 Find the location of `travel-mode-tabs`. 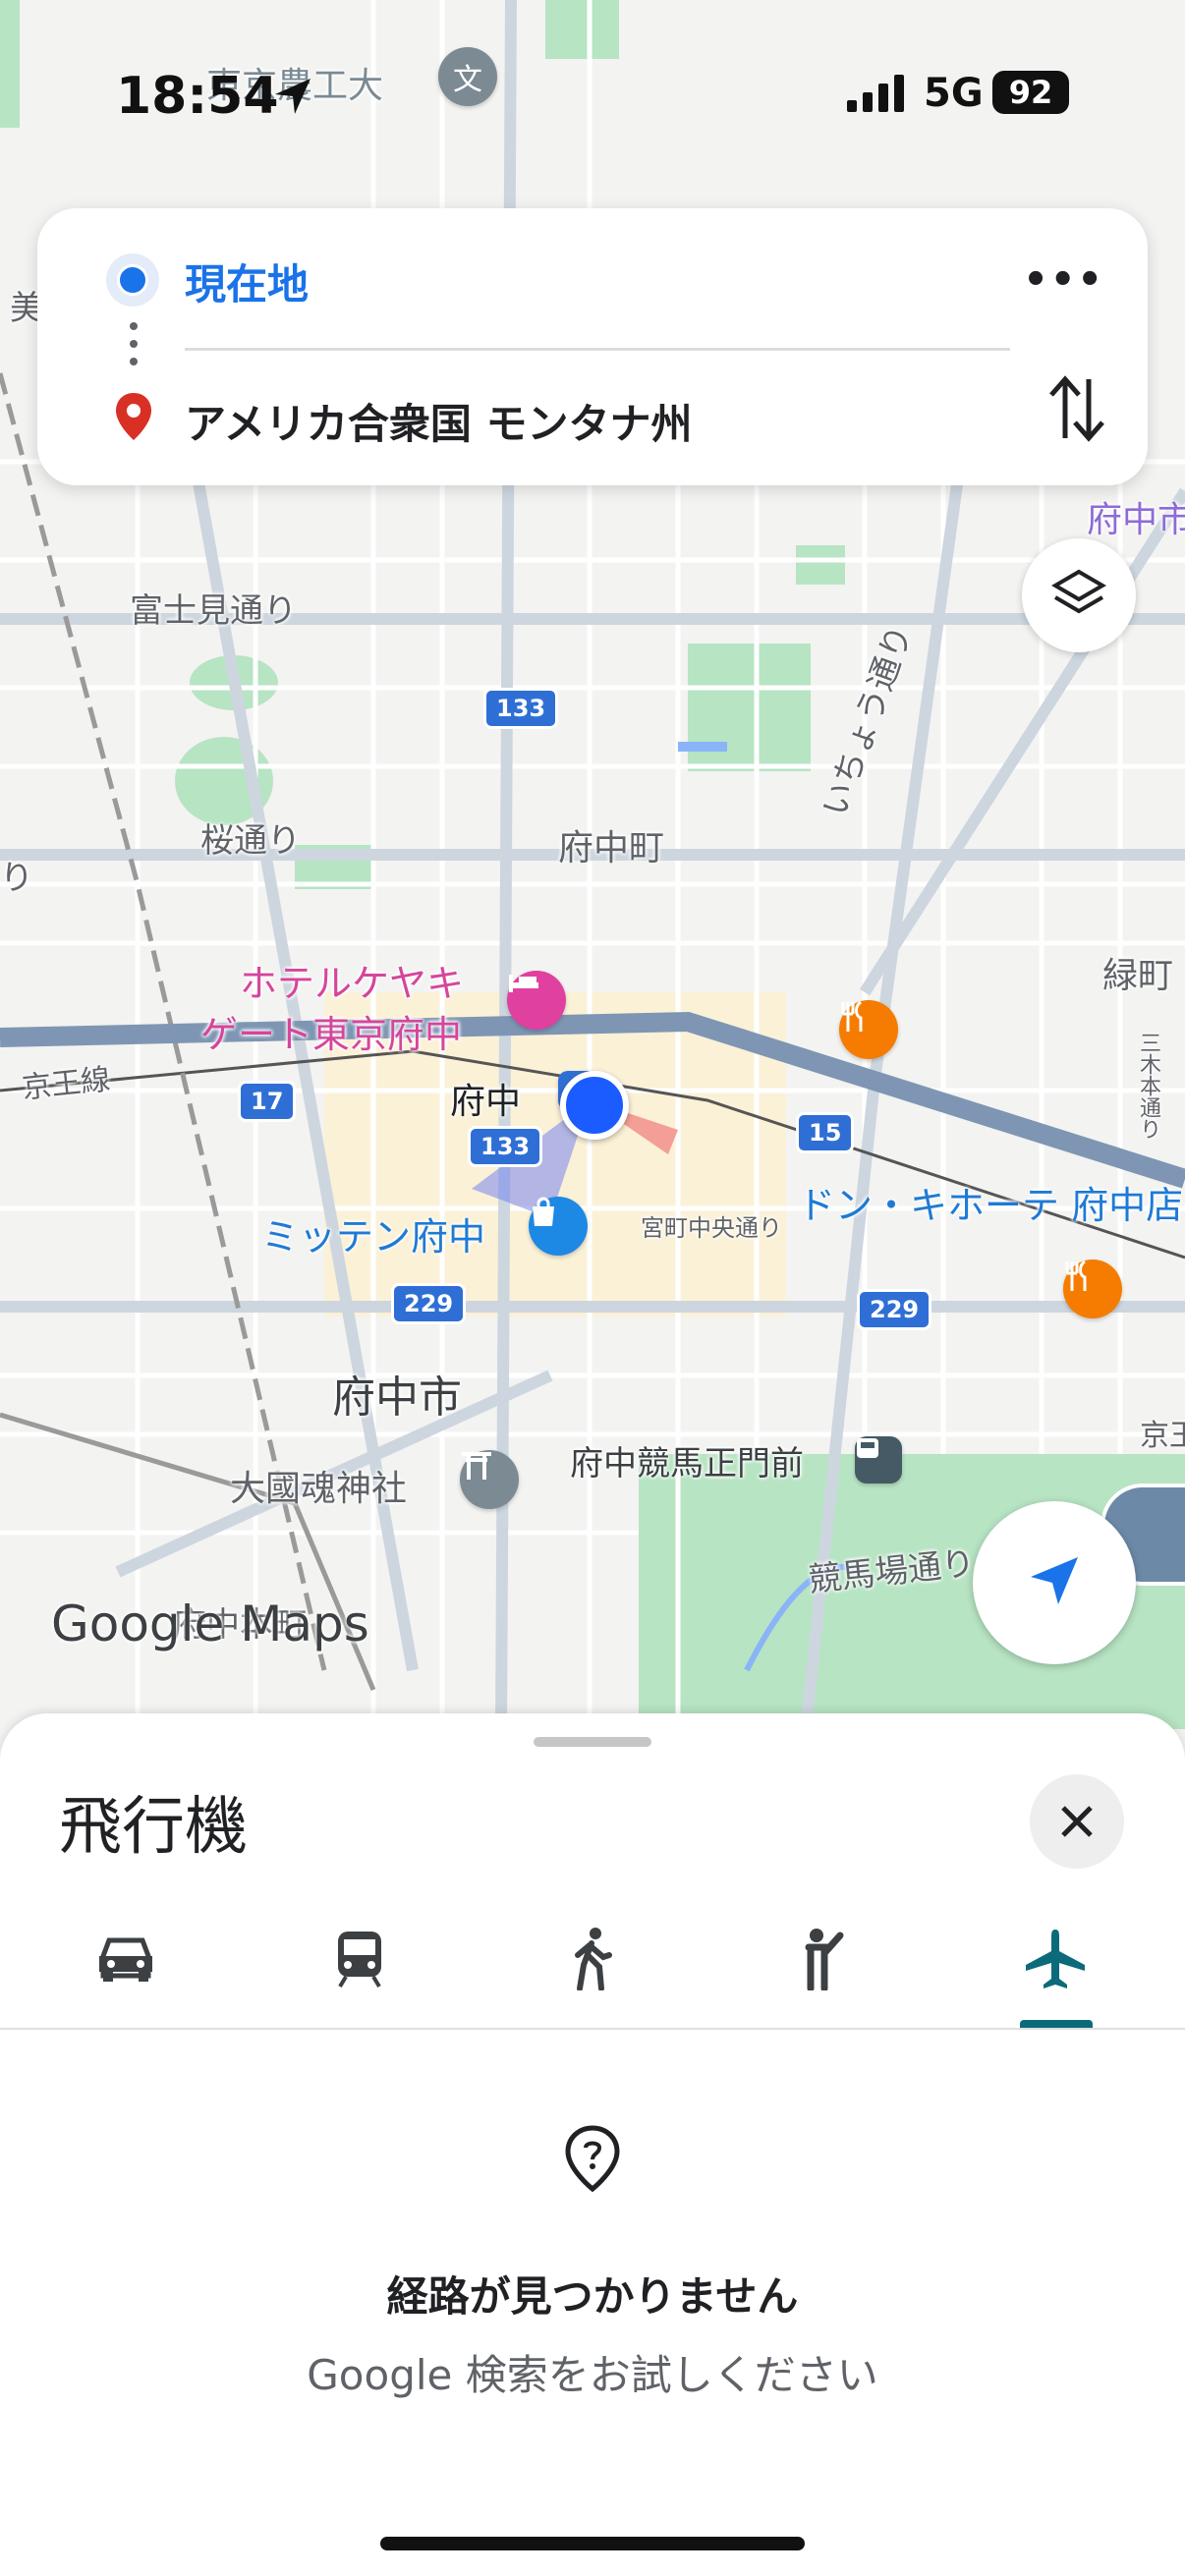

travel-mode-tabs is located at coordinates (592, 1969).